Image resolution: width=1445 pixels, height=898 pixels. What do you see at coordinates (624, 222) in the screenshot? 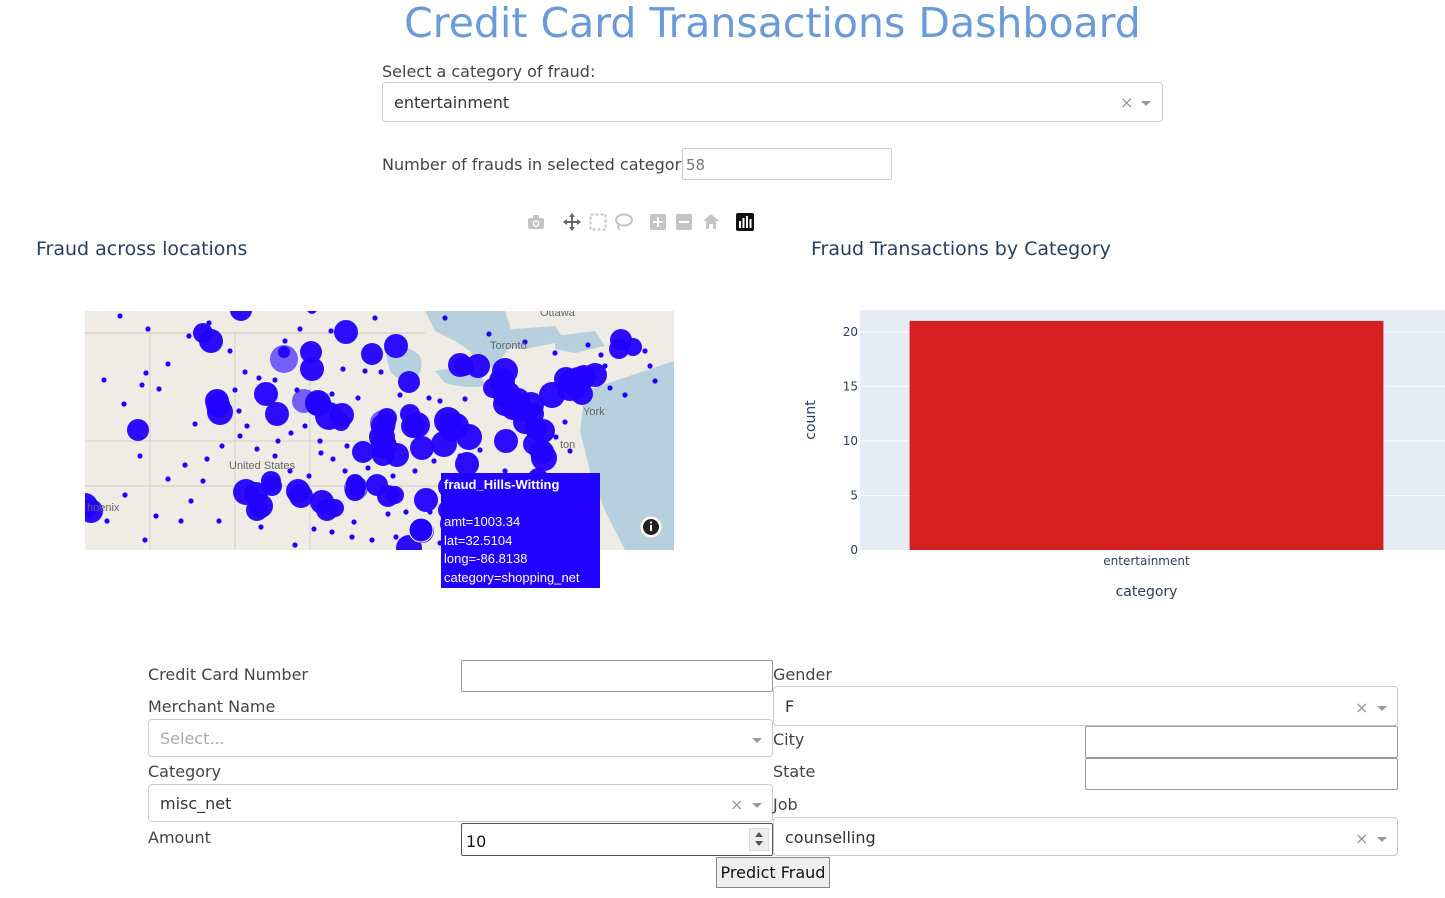
I see `lasso-icon` at bounding box center [624, 222].